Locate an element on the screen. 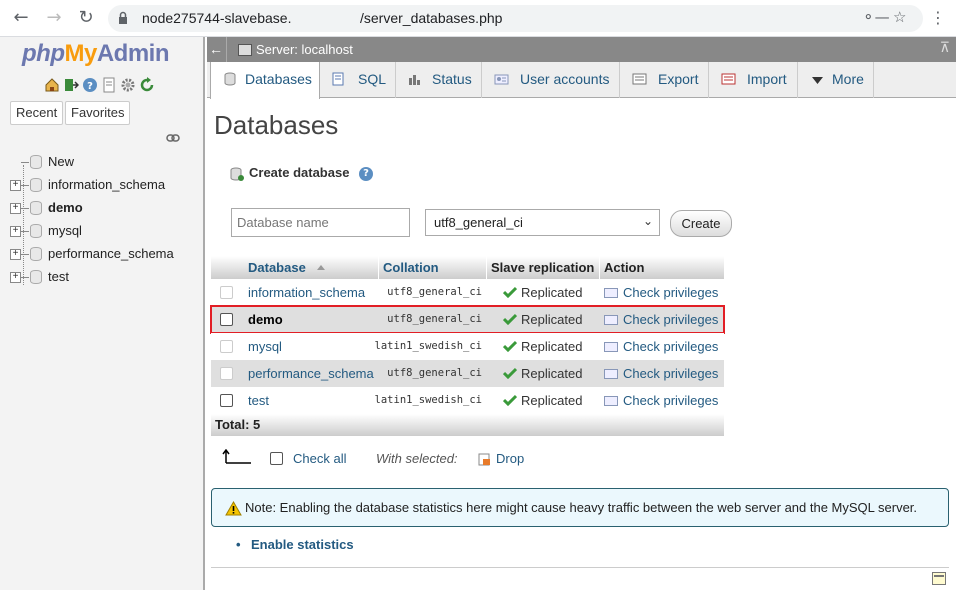  collapse-top-icon: ⊼ is located at coordinates (945, 47).